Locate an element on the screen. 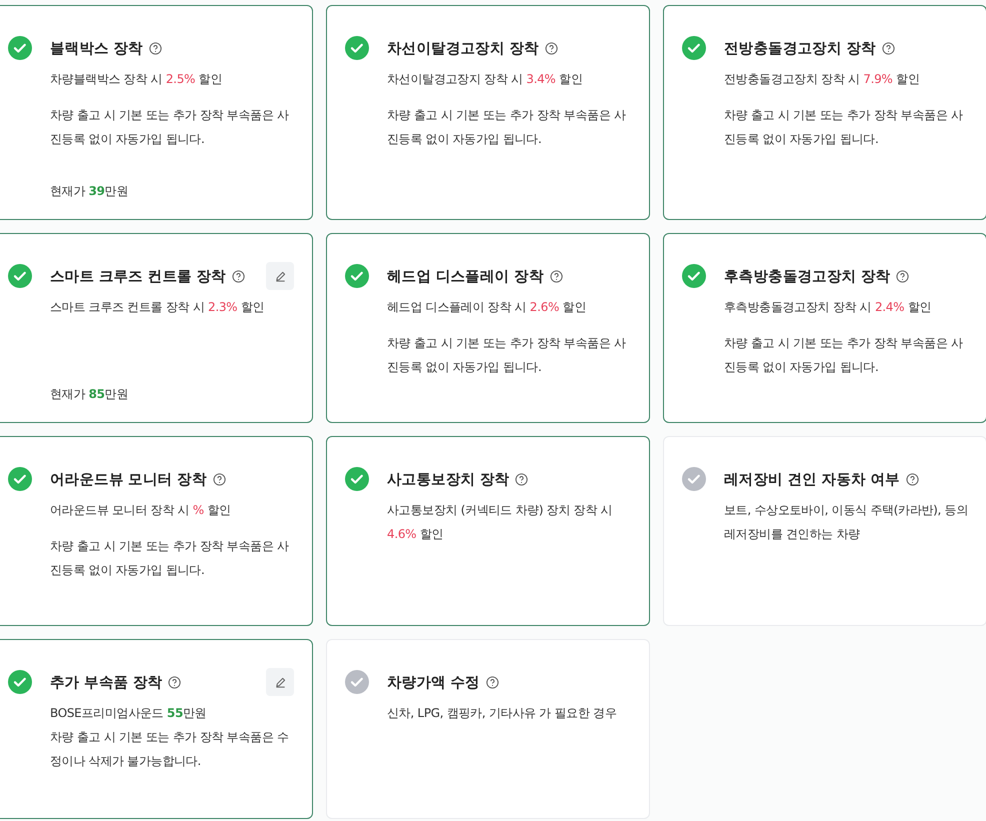 The width and height of the screenshot is (986, 821). price-text: 현재가 39만원 is located at coordinates (90, 191).